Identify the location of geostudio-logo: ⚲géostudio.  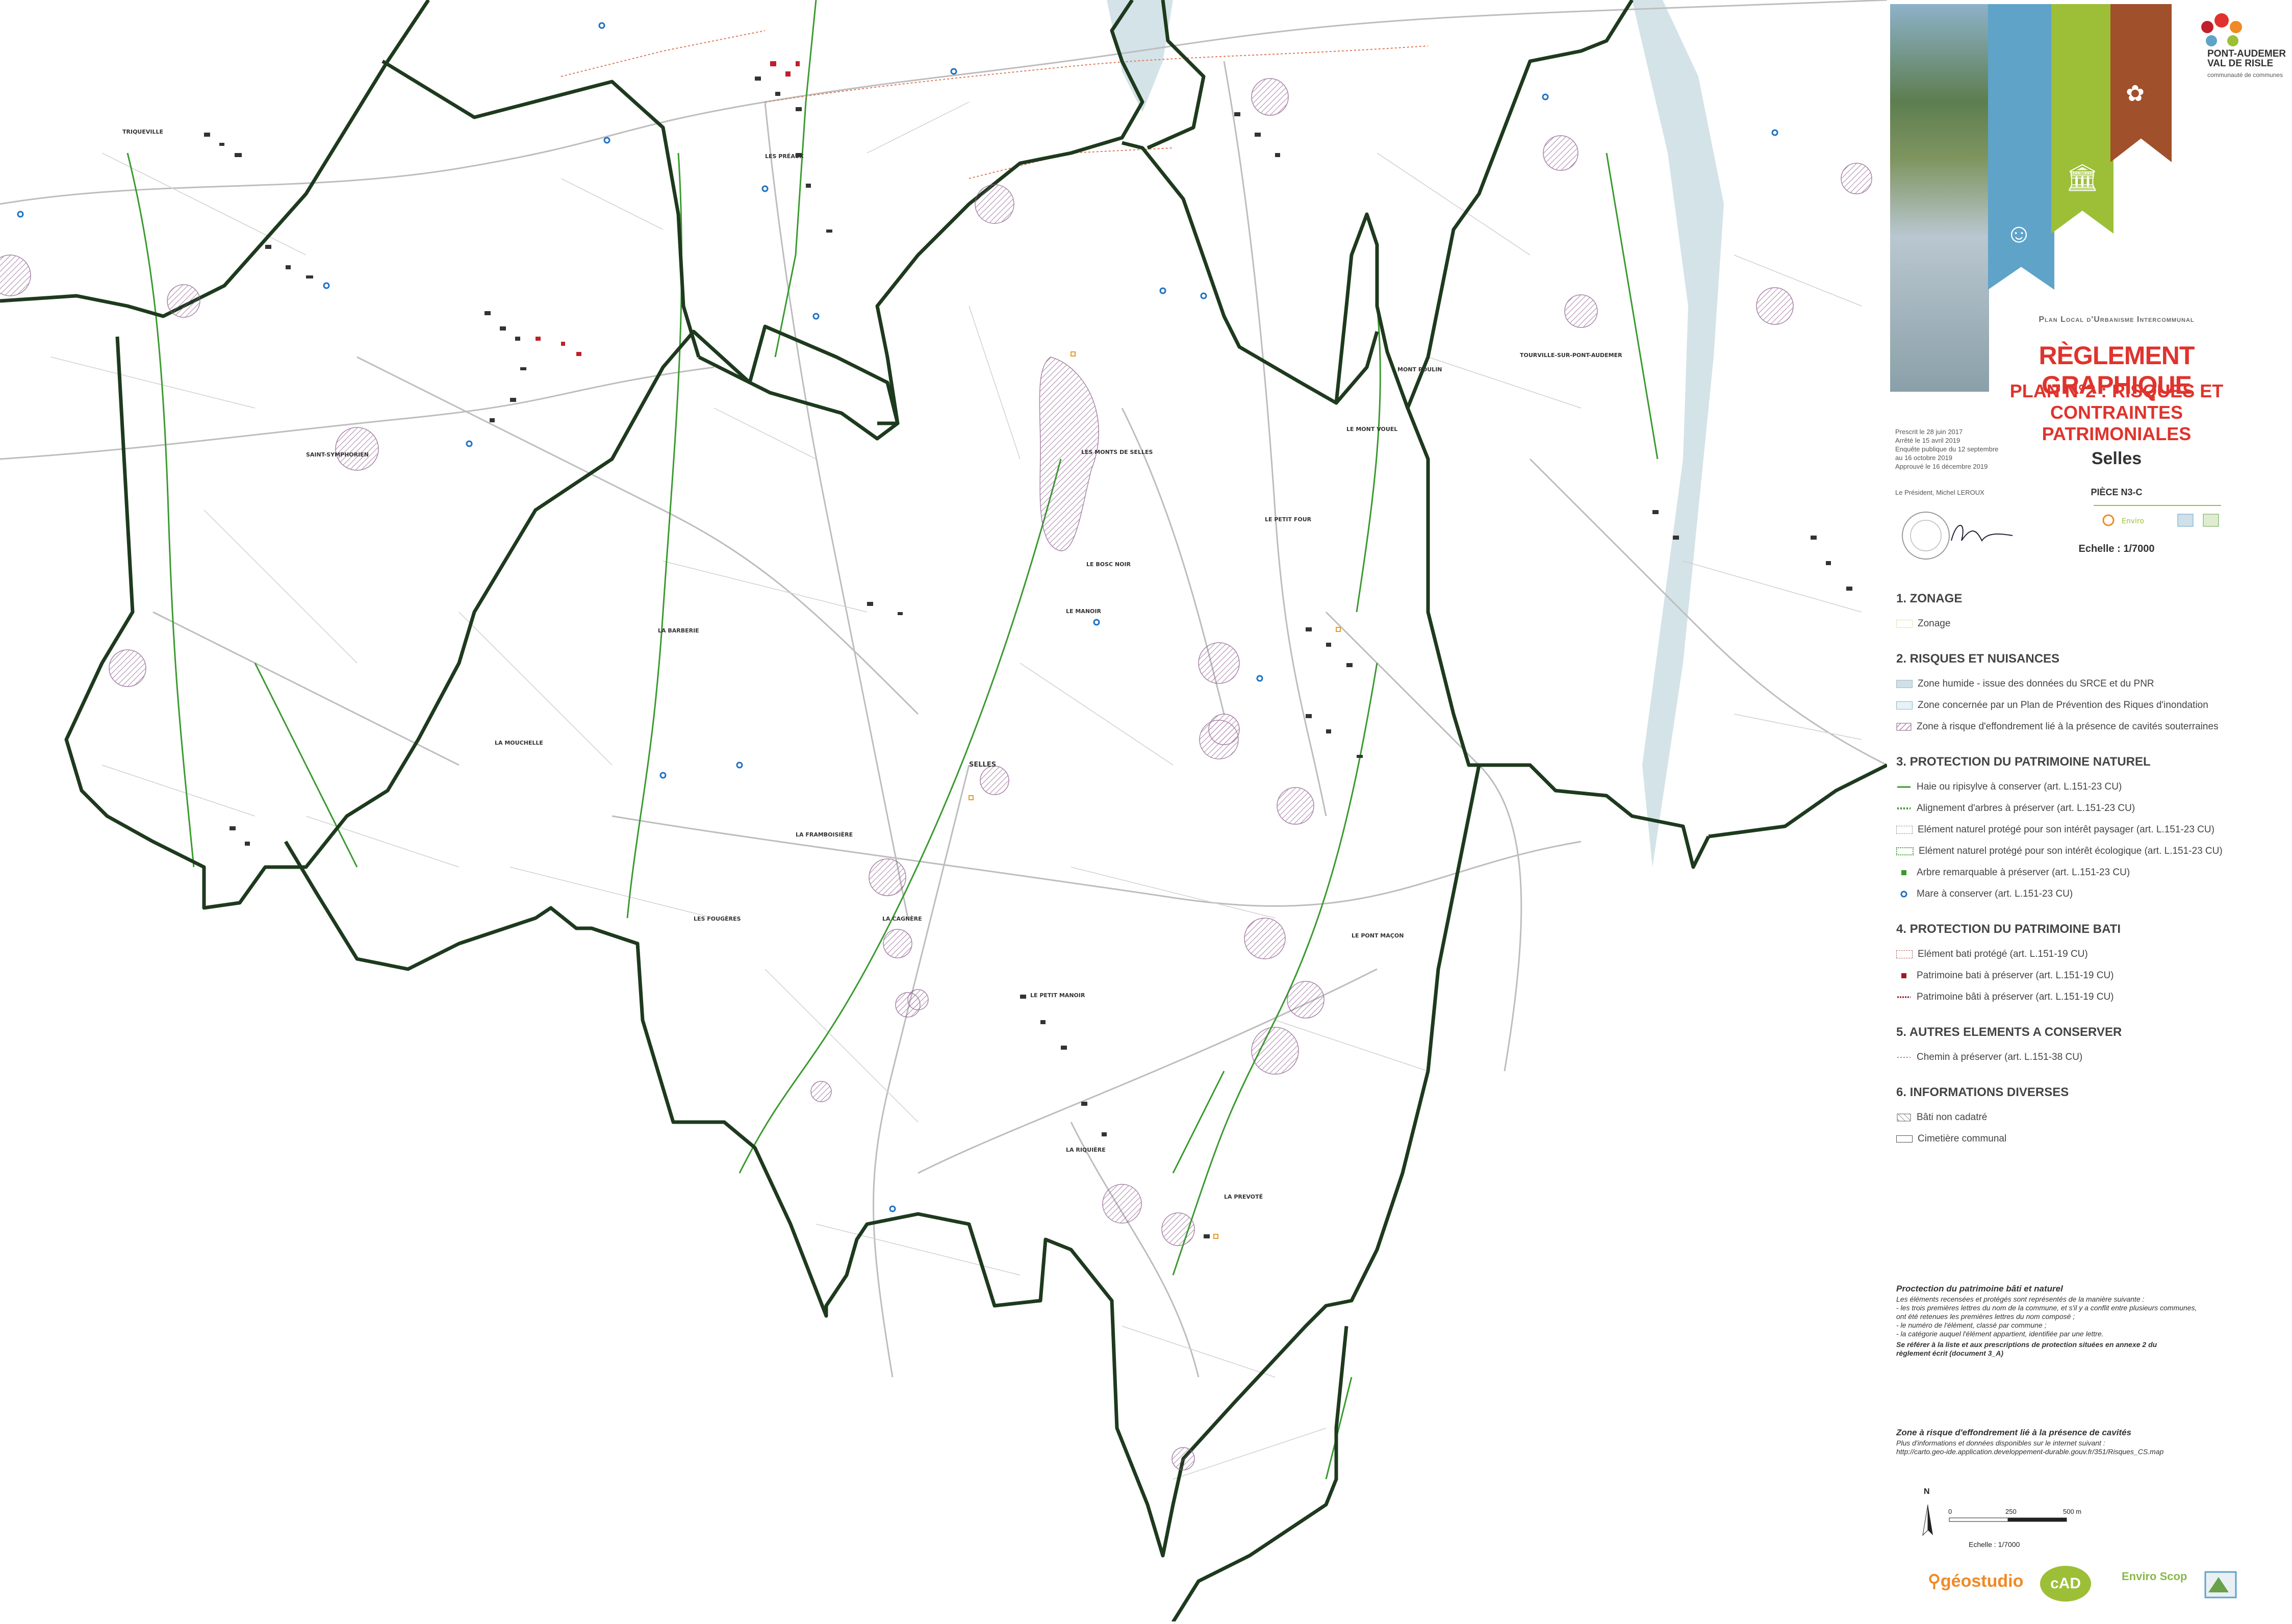
(1975, 1581).